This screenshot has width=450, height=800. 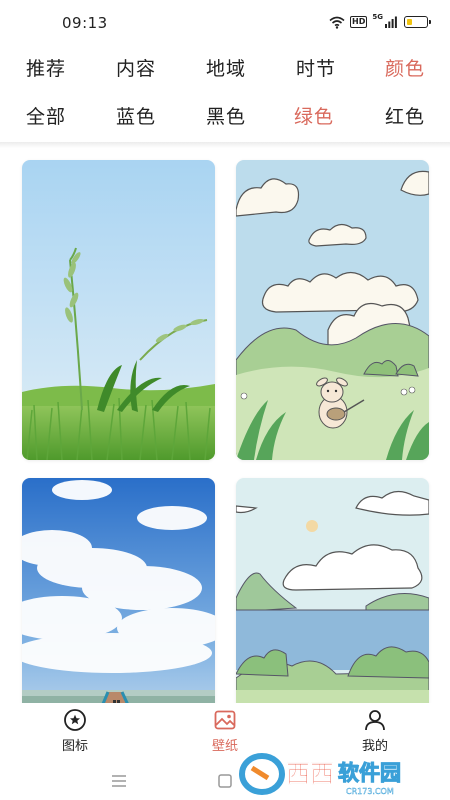 I want to click on color-tabs: 全部 蓝色 黑色 绿色 红色, so click(x=225, y=115).